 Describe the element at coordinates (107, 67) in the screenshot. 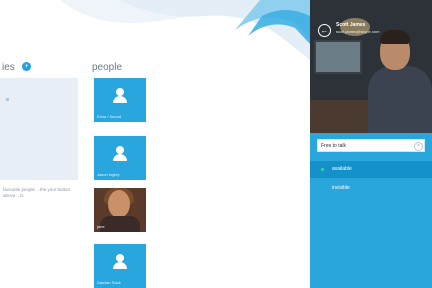

I see `people-heading: people` at that location.